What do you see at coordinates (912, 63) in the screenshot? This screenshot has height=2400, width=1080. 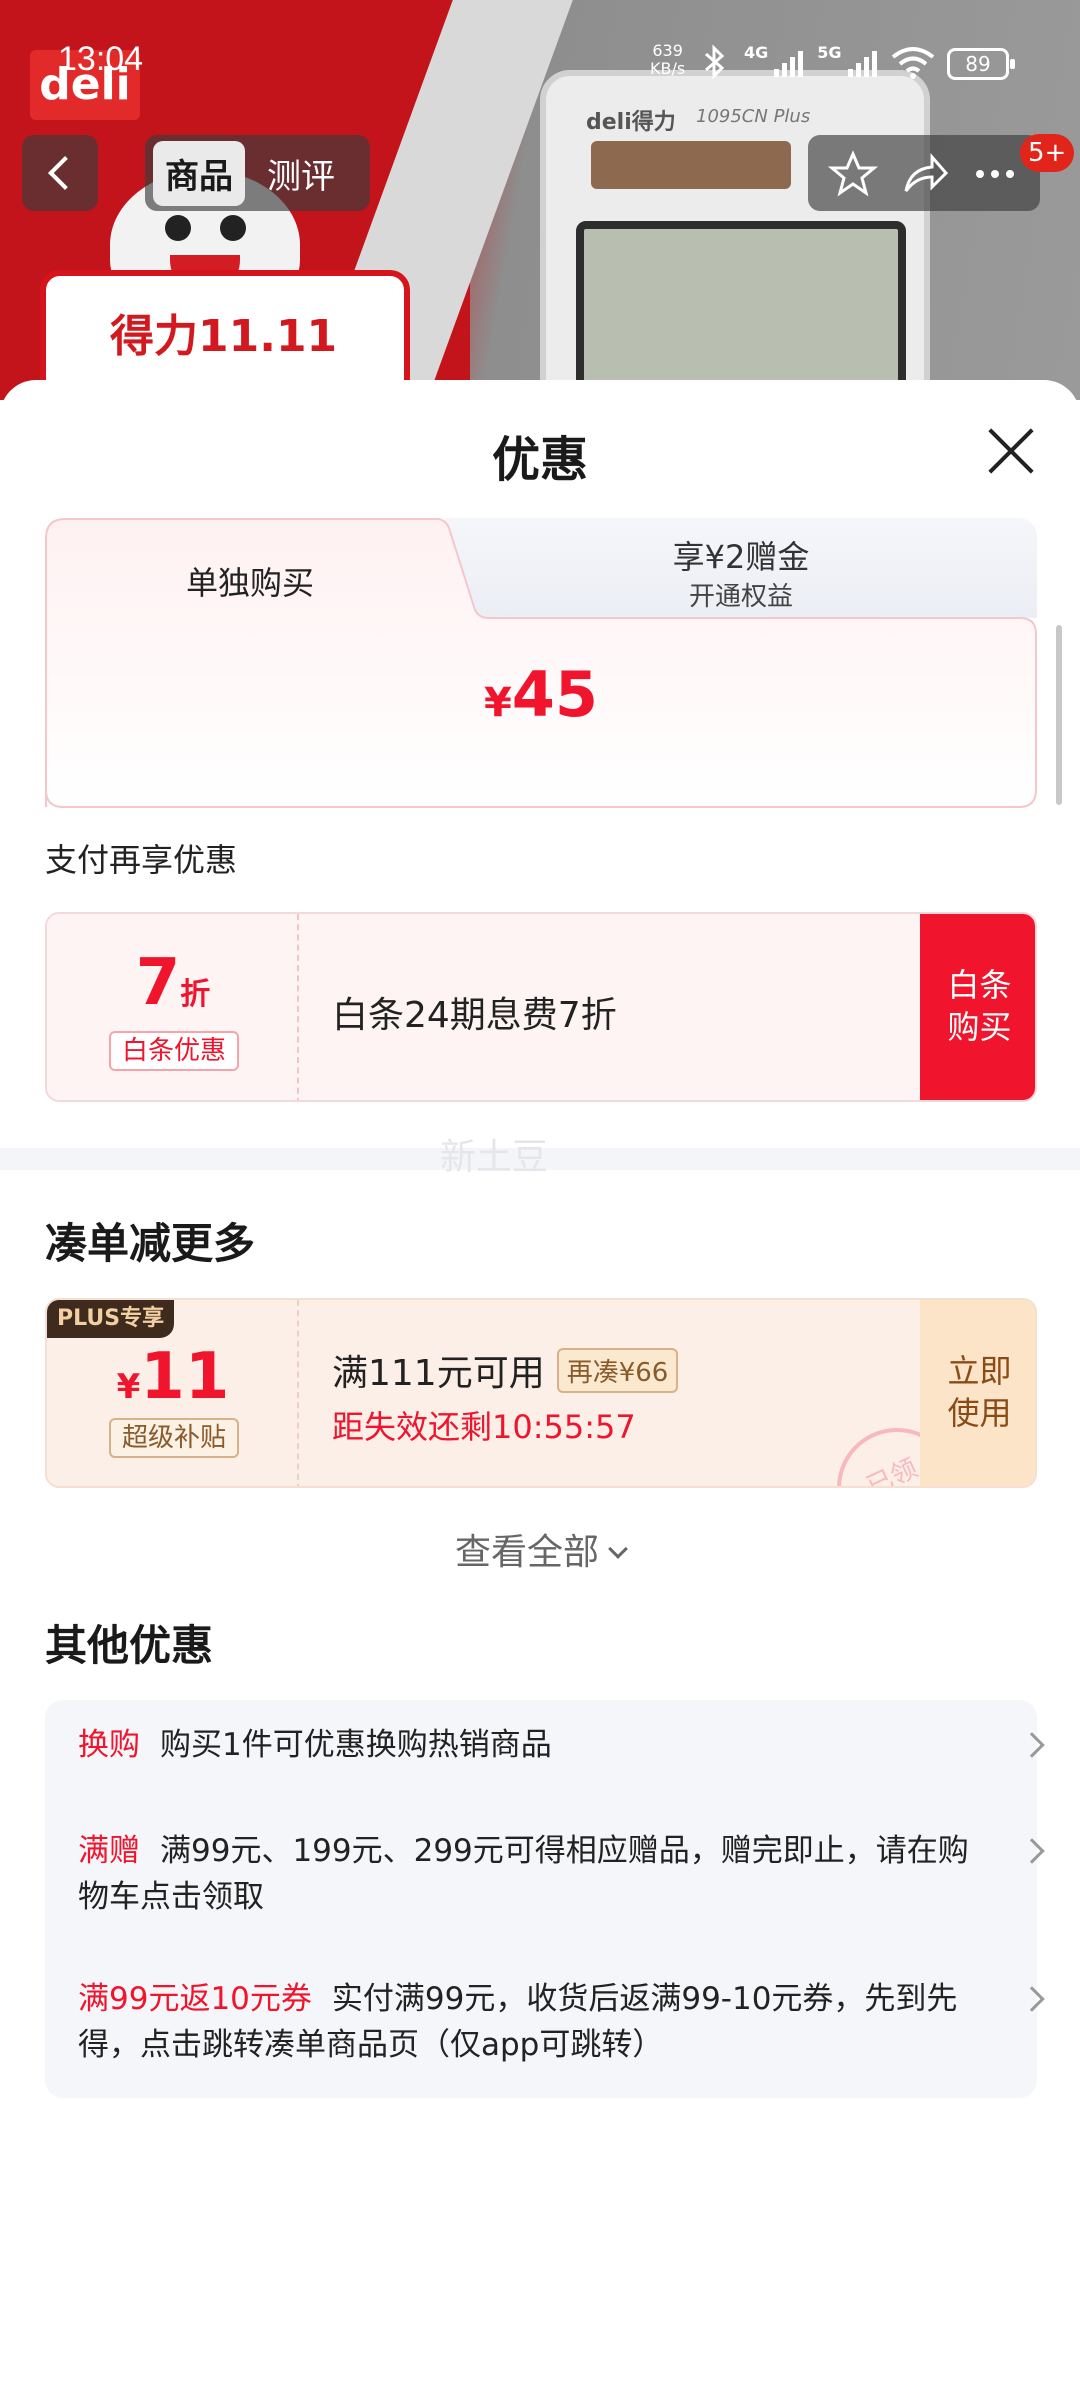 I see `wifi-icon` at bounding box center [912, 63].